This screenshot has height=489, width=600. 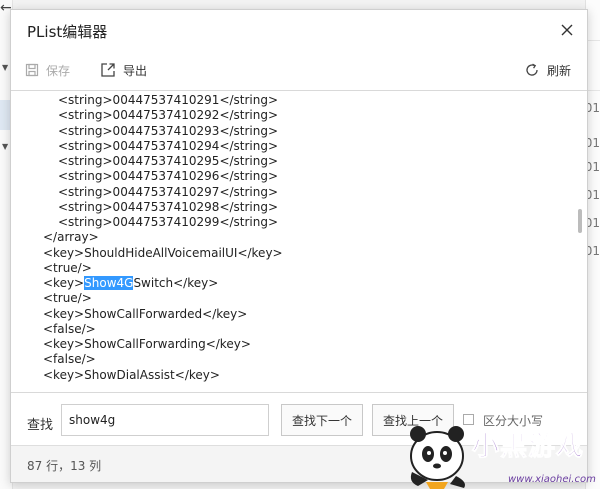 What do you see at coordinates (168, 100) in the screenshot?
I see `code-line: <string>00447537410291</string>` at bounding box center [168, 100].